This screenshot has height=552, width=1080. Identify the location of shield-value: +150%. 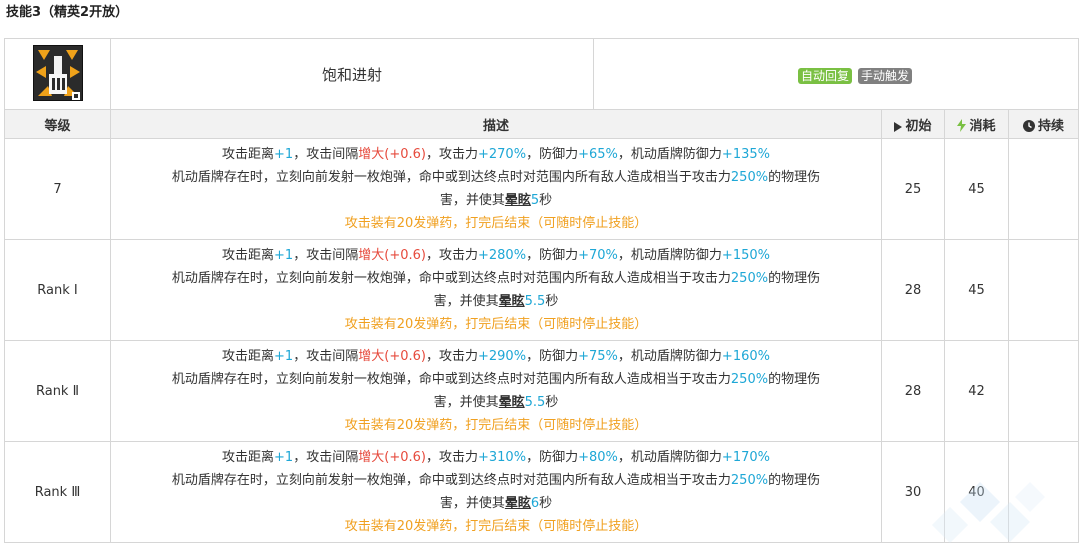
(745, 255).